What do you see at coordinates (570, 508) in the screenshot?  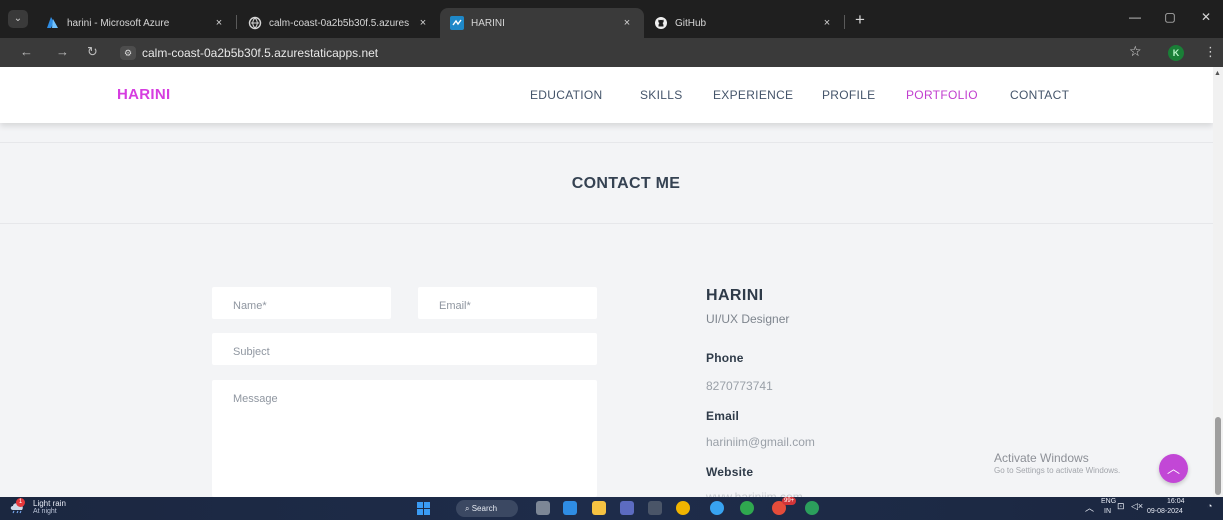 I see `vscode-icon` at bounding box center [570, 508].